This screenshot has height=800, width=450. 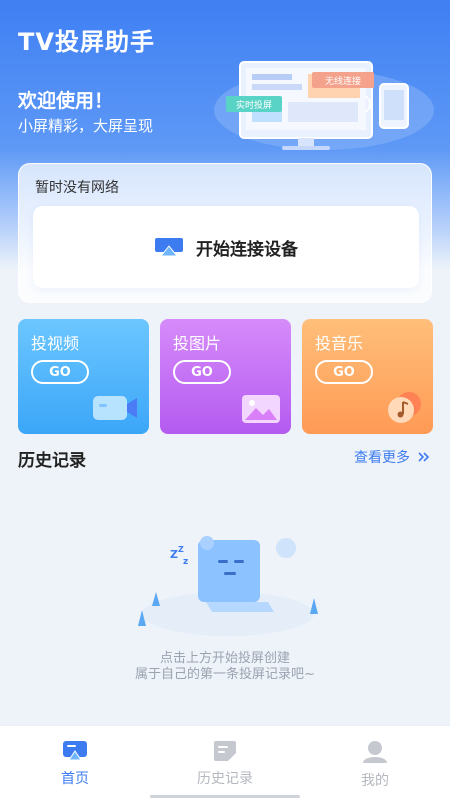 I want to click on tab-mine: 我的, so click(x=375, y=765).